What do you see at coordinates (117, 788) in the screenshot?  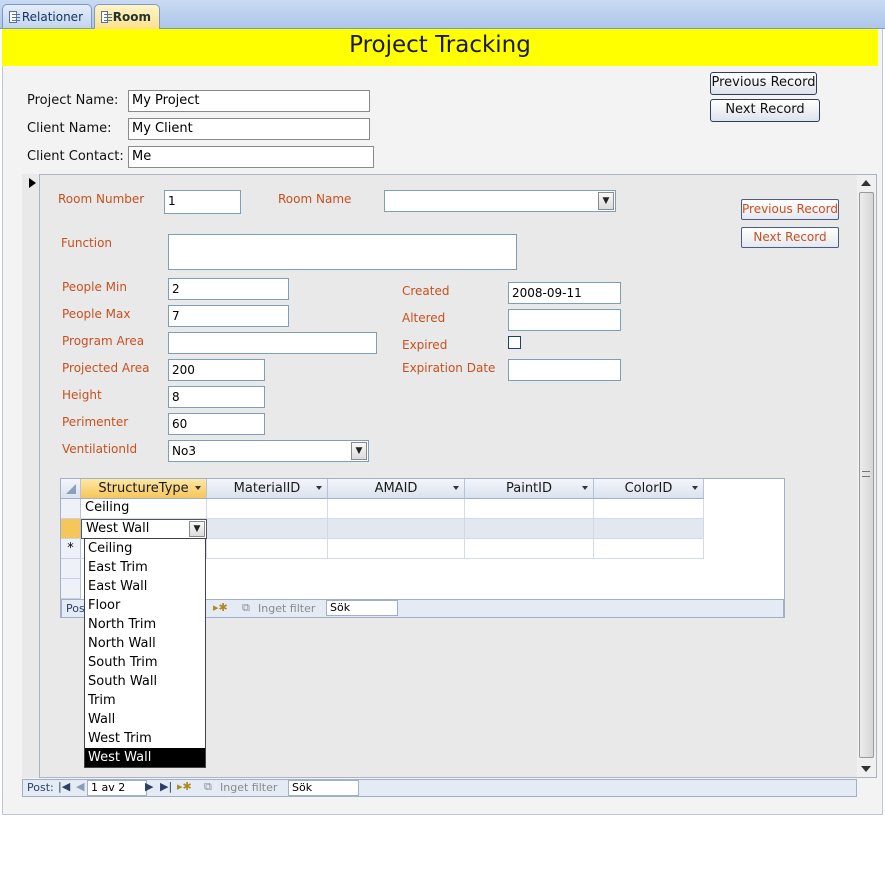 I see `record-position-input: 1 av 2` at bounding box center [117, 788].